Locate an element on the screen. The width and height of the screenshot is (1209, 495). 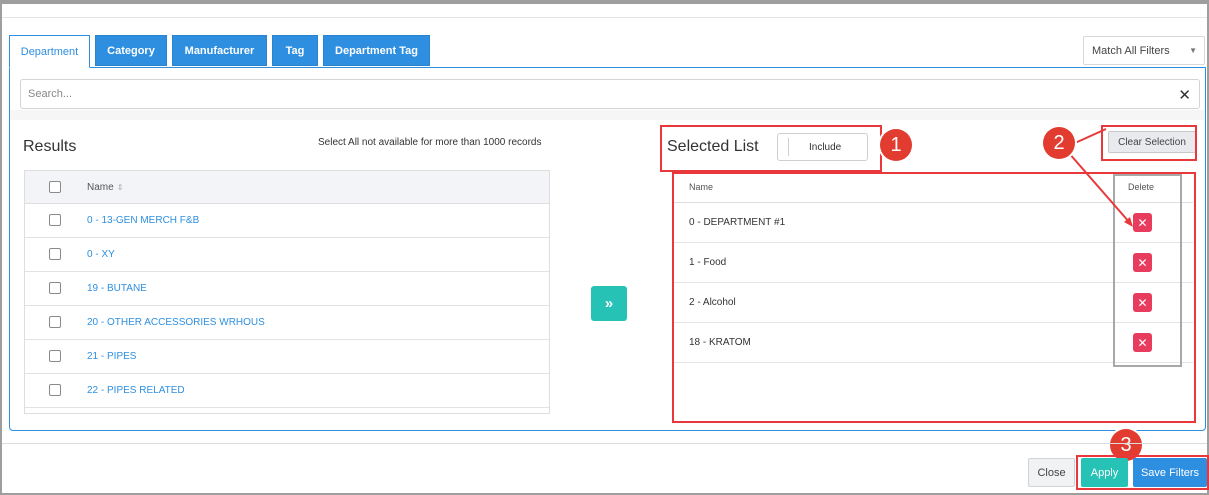
caret-down-icon: ▼ is located at coordinates (1193, 50).